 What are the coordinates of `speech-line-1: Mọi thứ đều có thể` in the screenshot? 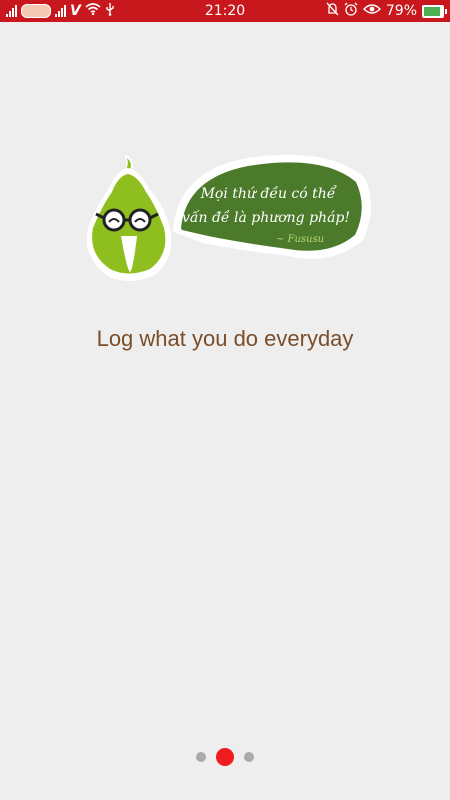 It's located at (268, 193).